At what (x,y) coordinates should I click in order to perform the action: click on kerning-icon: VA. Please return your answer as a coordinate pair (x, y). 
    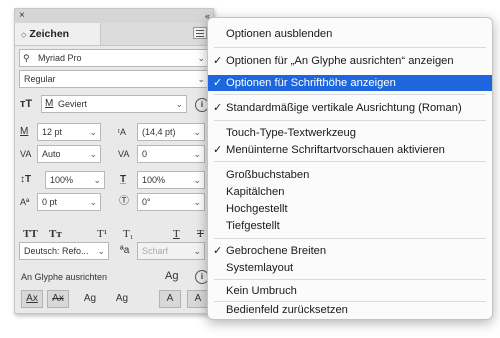
    Looking at the image, I should click on (26, 154).